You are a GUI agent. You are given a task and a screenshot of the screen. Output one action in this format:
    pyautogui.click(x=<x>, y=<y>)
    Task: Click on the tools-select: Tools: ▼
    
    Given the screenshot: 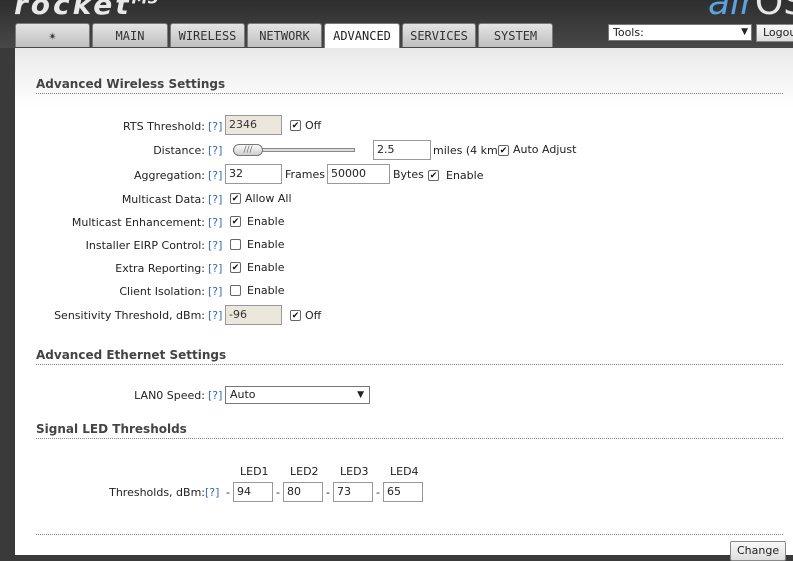 What is the action you would take?
    pyautogui.click(x=680, y=32)
    